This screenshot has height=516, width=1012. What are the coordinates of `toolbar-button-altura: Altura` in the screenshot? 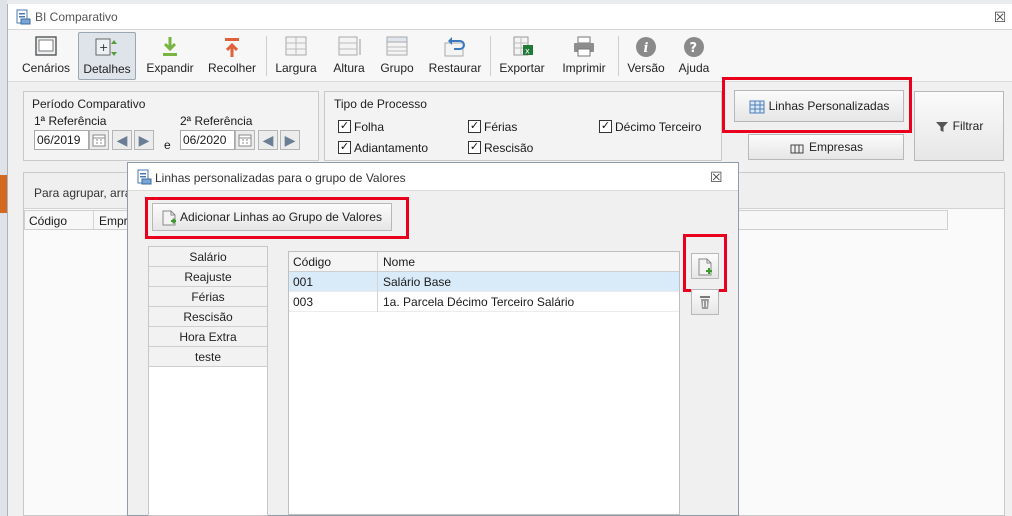 It's located at (349, 56).